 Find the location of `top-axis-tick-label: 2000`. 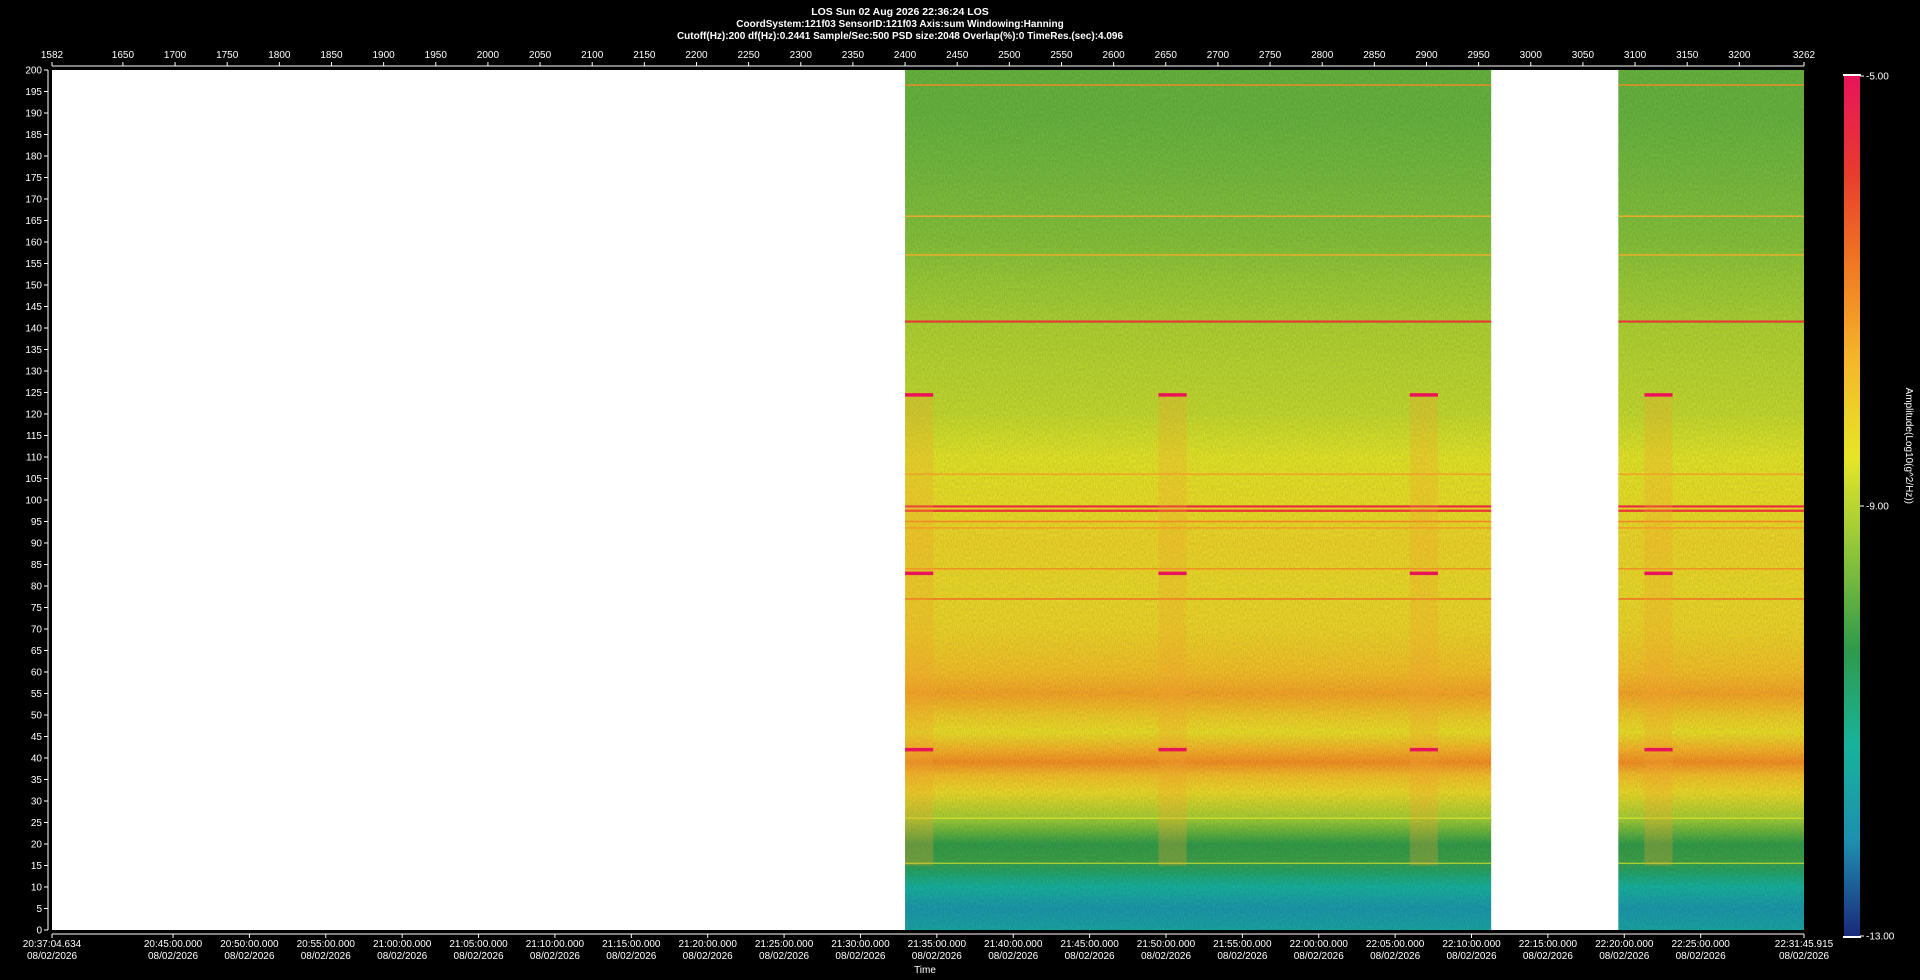

top-axis-tick-label: 2000 is located at coordinates (488, 55).